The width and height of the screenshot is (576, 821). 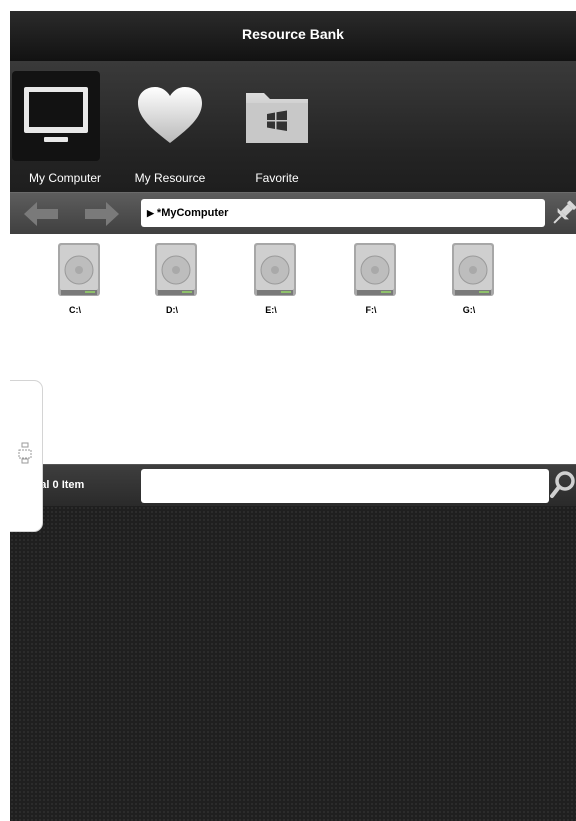 I want to click on window-title: Resource Bank, so click(x=293, y=34).